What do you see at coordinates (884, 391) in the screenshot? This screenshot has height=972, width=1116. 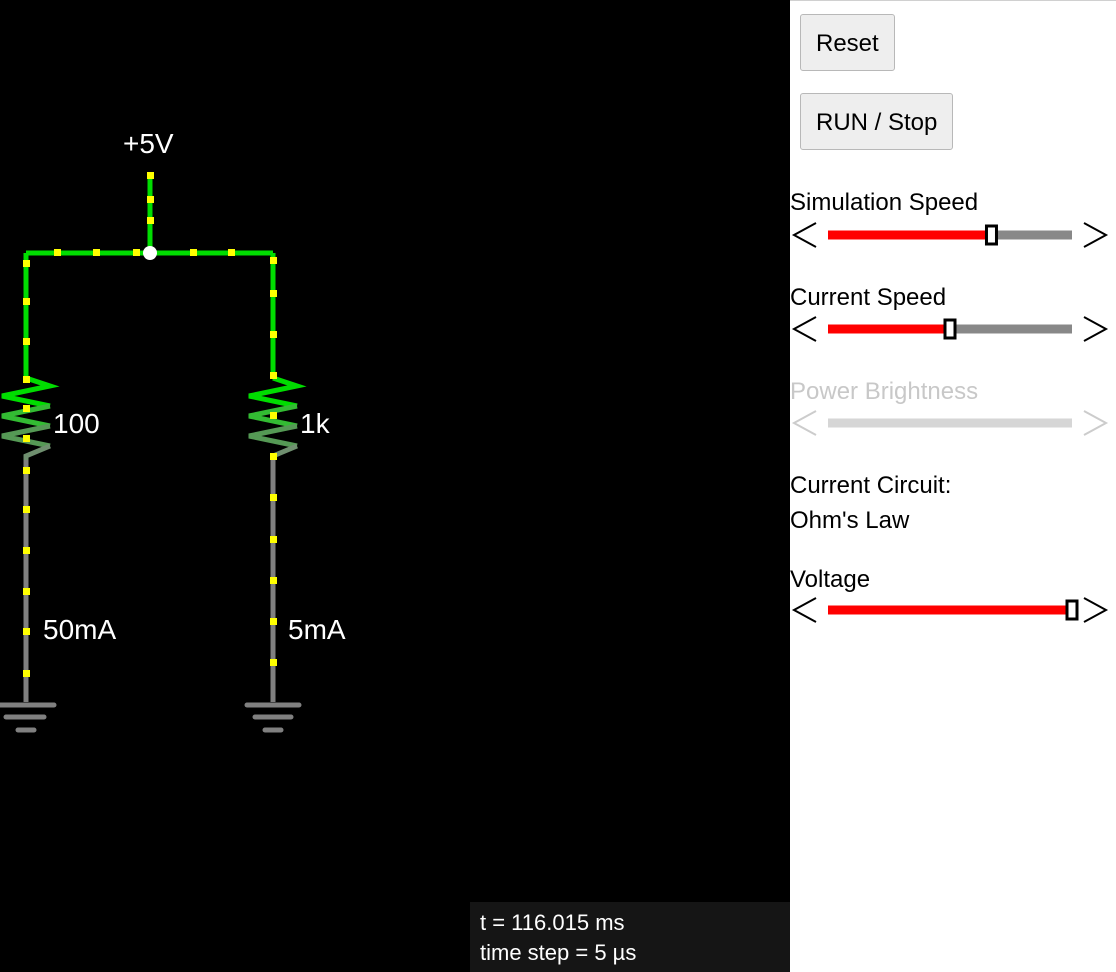 I see `power-brightness-label: Power Brightness` at bounding box center [884, 391].